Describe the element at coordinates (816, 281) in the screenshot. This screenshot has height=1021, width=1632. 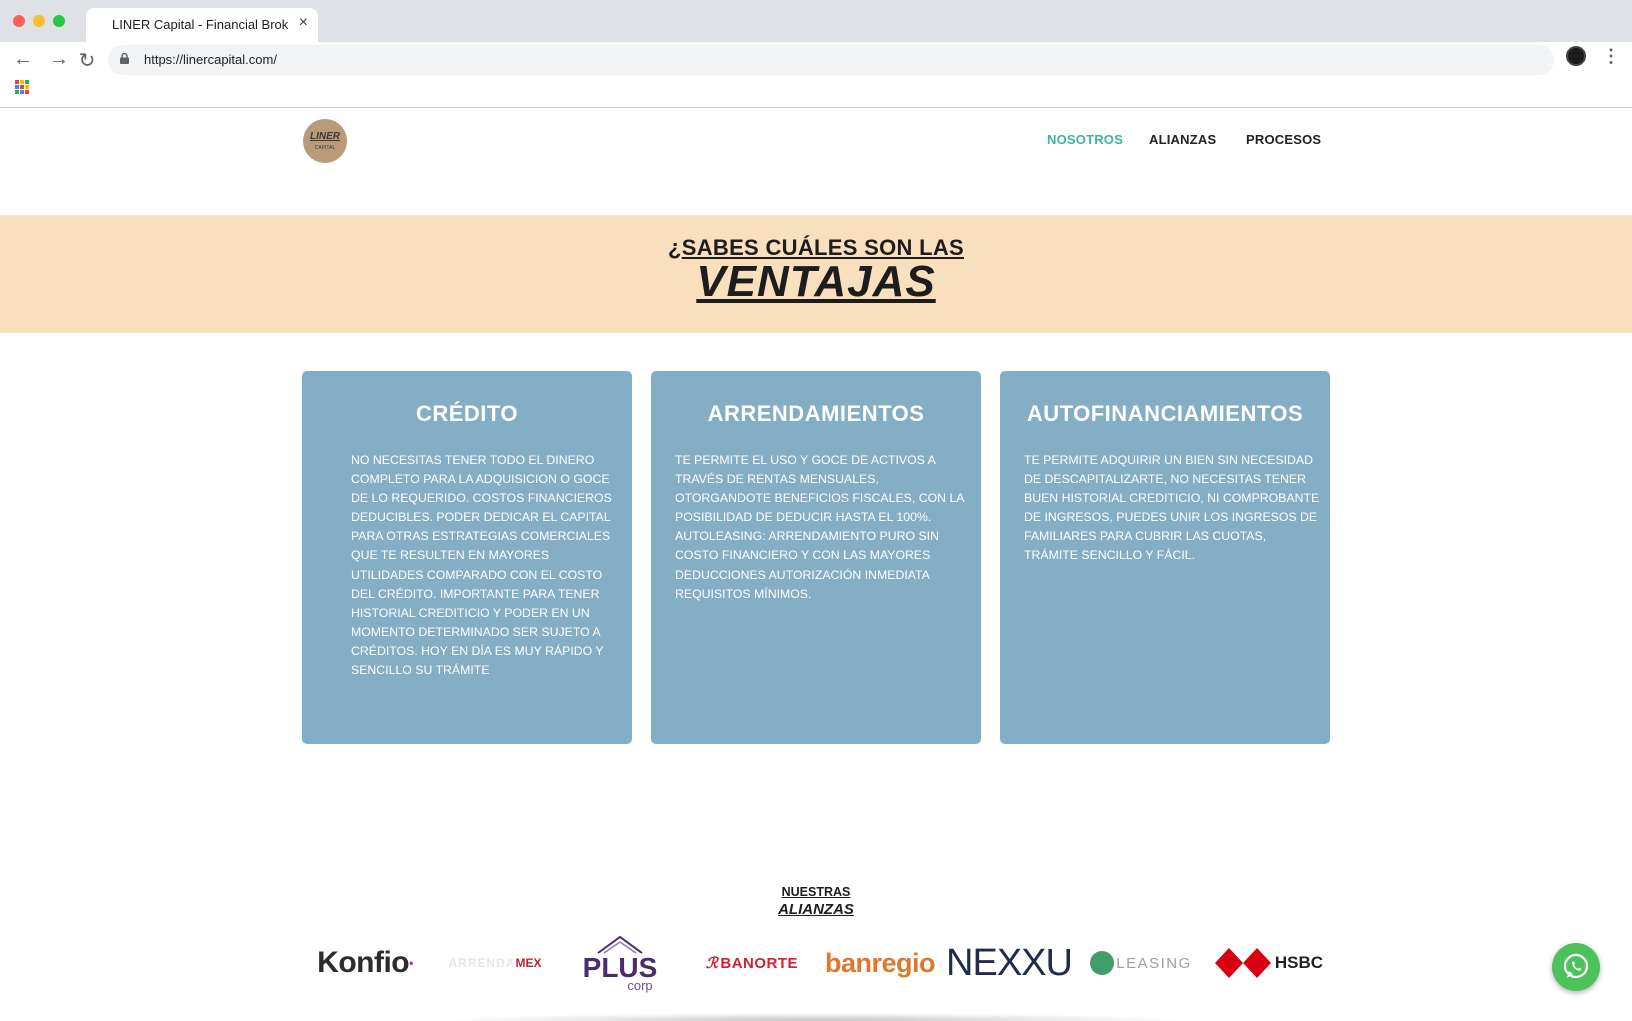
I see `banner-heading-line2: VENTAJAS` at that location.